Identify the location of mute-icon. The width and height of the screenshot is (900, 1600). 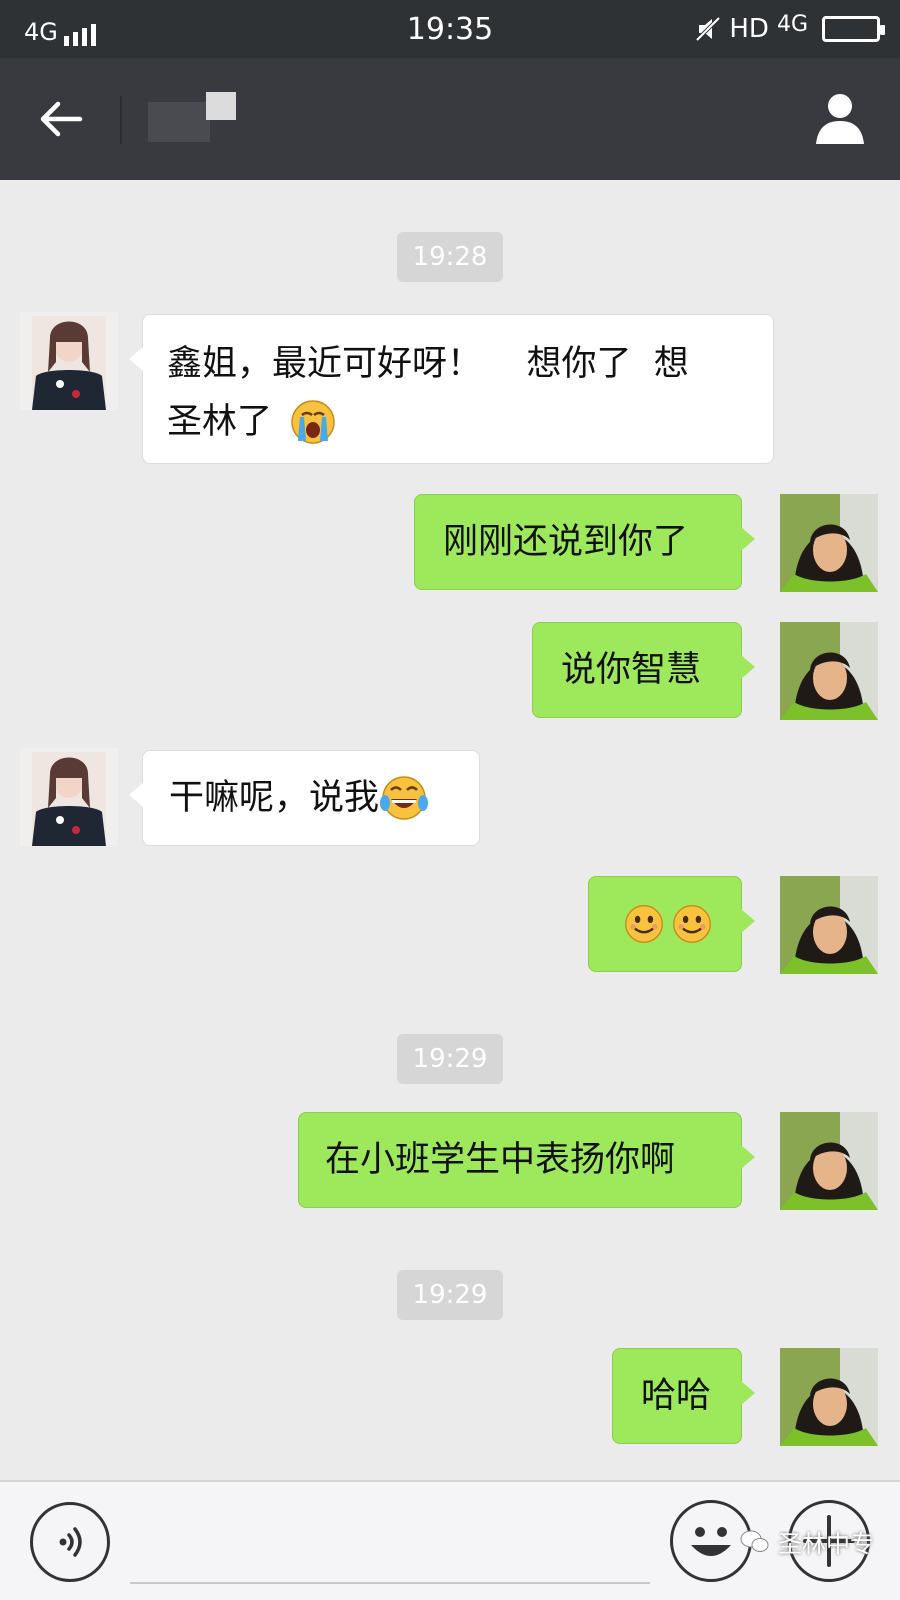
(708, 29).